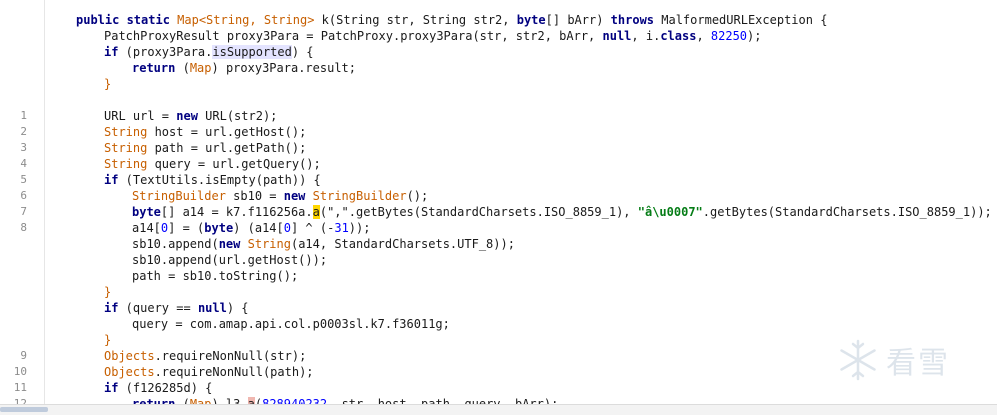  Describe the element at coordinates (498, 132) in the screenshot. I see `code-line: 2 String host = url.getHost();` at that location.